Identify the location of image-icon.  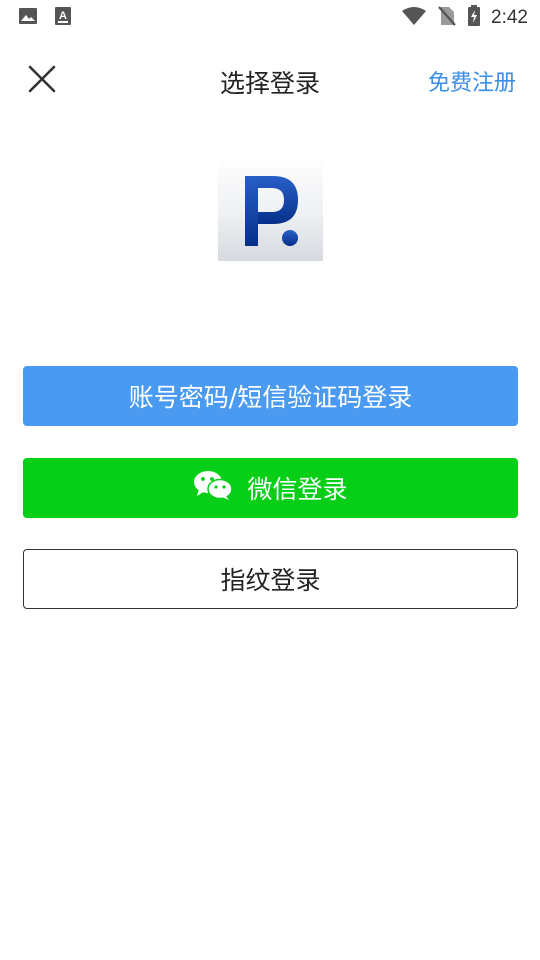
(28, 18).